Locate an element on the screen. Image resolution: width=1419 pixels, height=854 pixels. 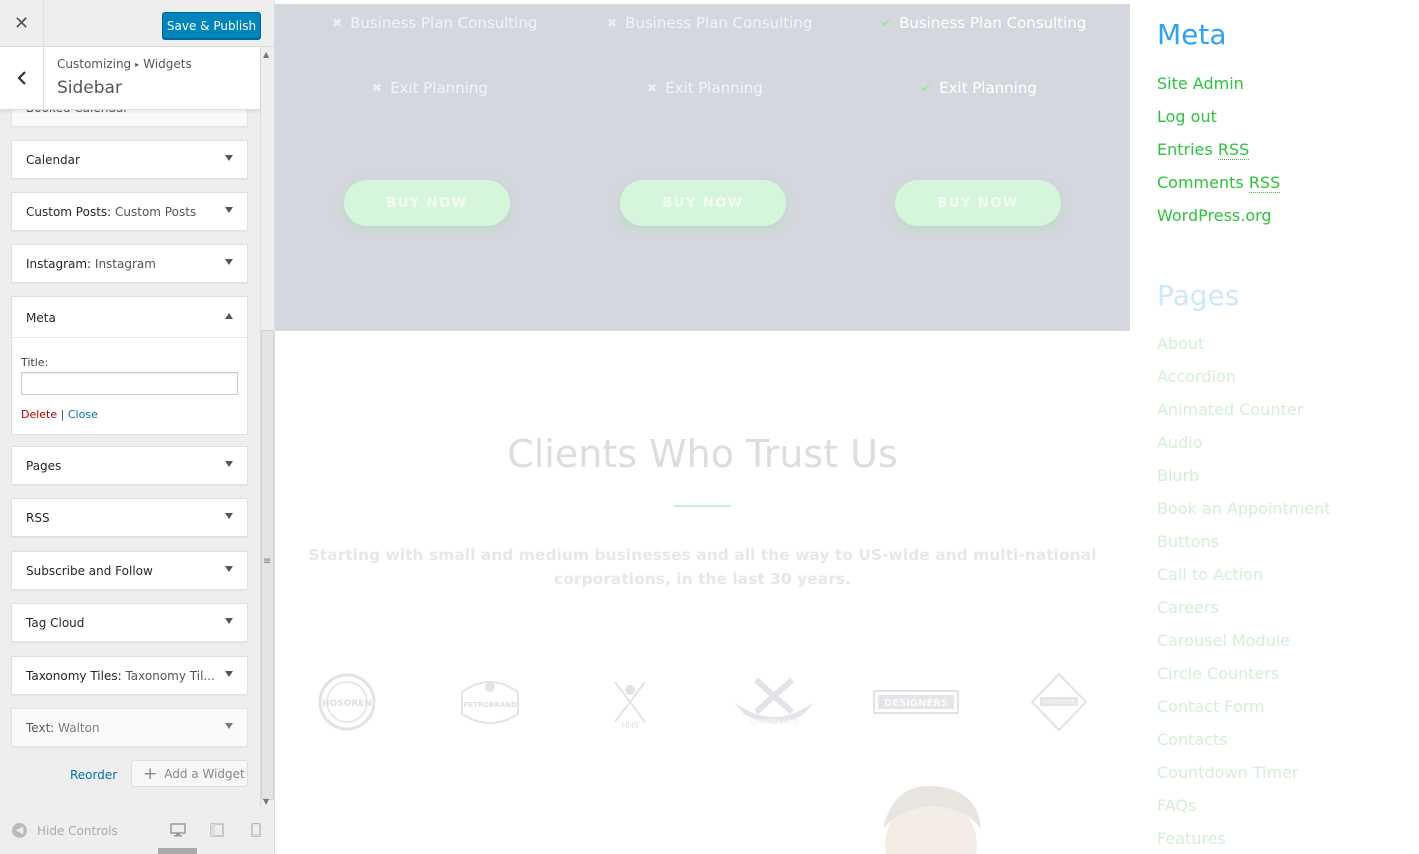
close-customizer-button: ✕ is located at coordinates (22, 23).